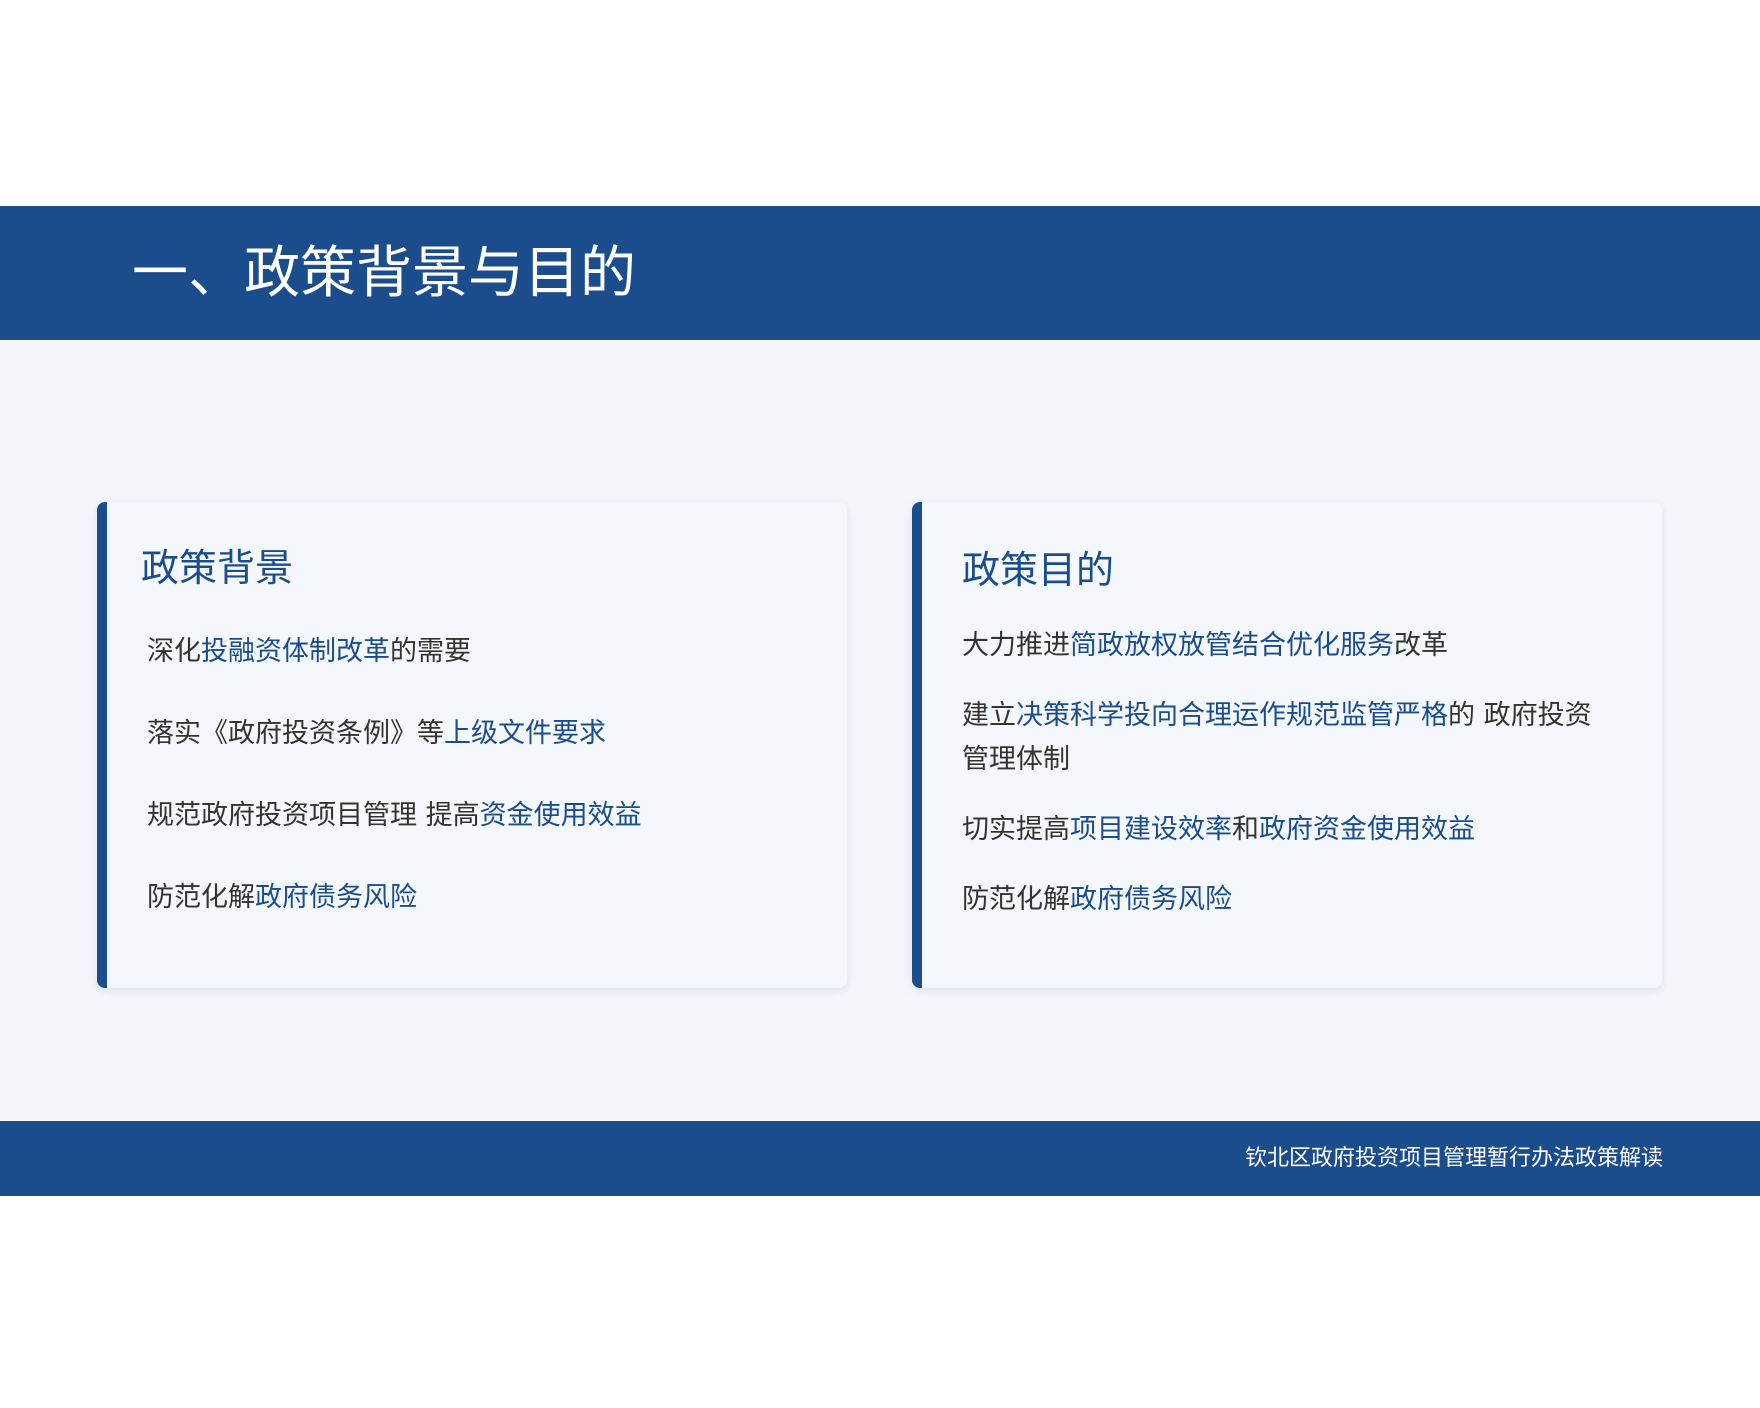 This screenshot has width=1760, height=1408. Describe the element at coordinates (560, 815) in the screenshot. I see `item-highlight: 资金使用效益` at that location.